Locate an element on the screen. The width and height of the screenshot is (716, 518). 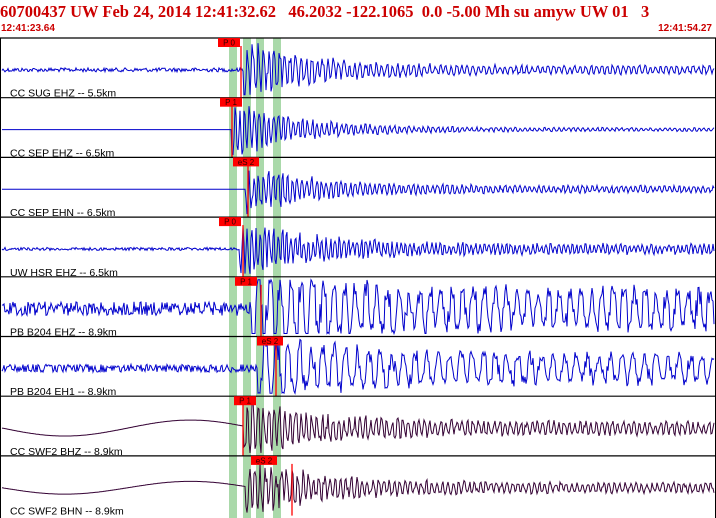
trace-panel-1: P 1CC SEP EHZ -- 6.5km is located at coordinates (358, 128).